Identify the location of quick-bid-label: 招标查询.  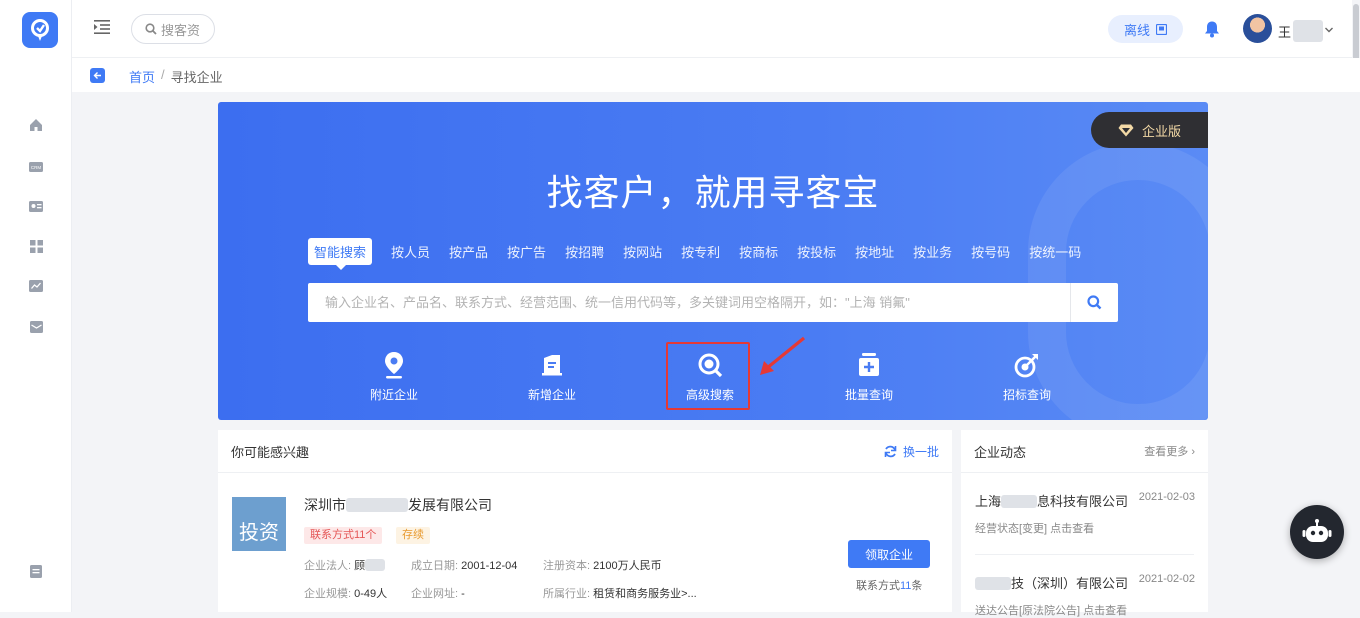
(1026, 395).